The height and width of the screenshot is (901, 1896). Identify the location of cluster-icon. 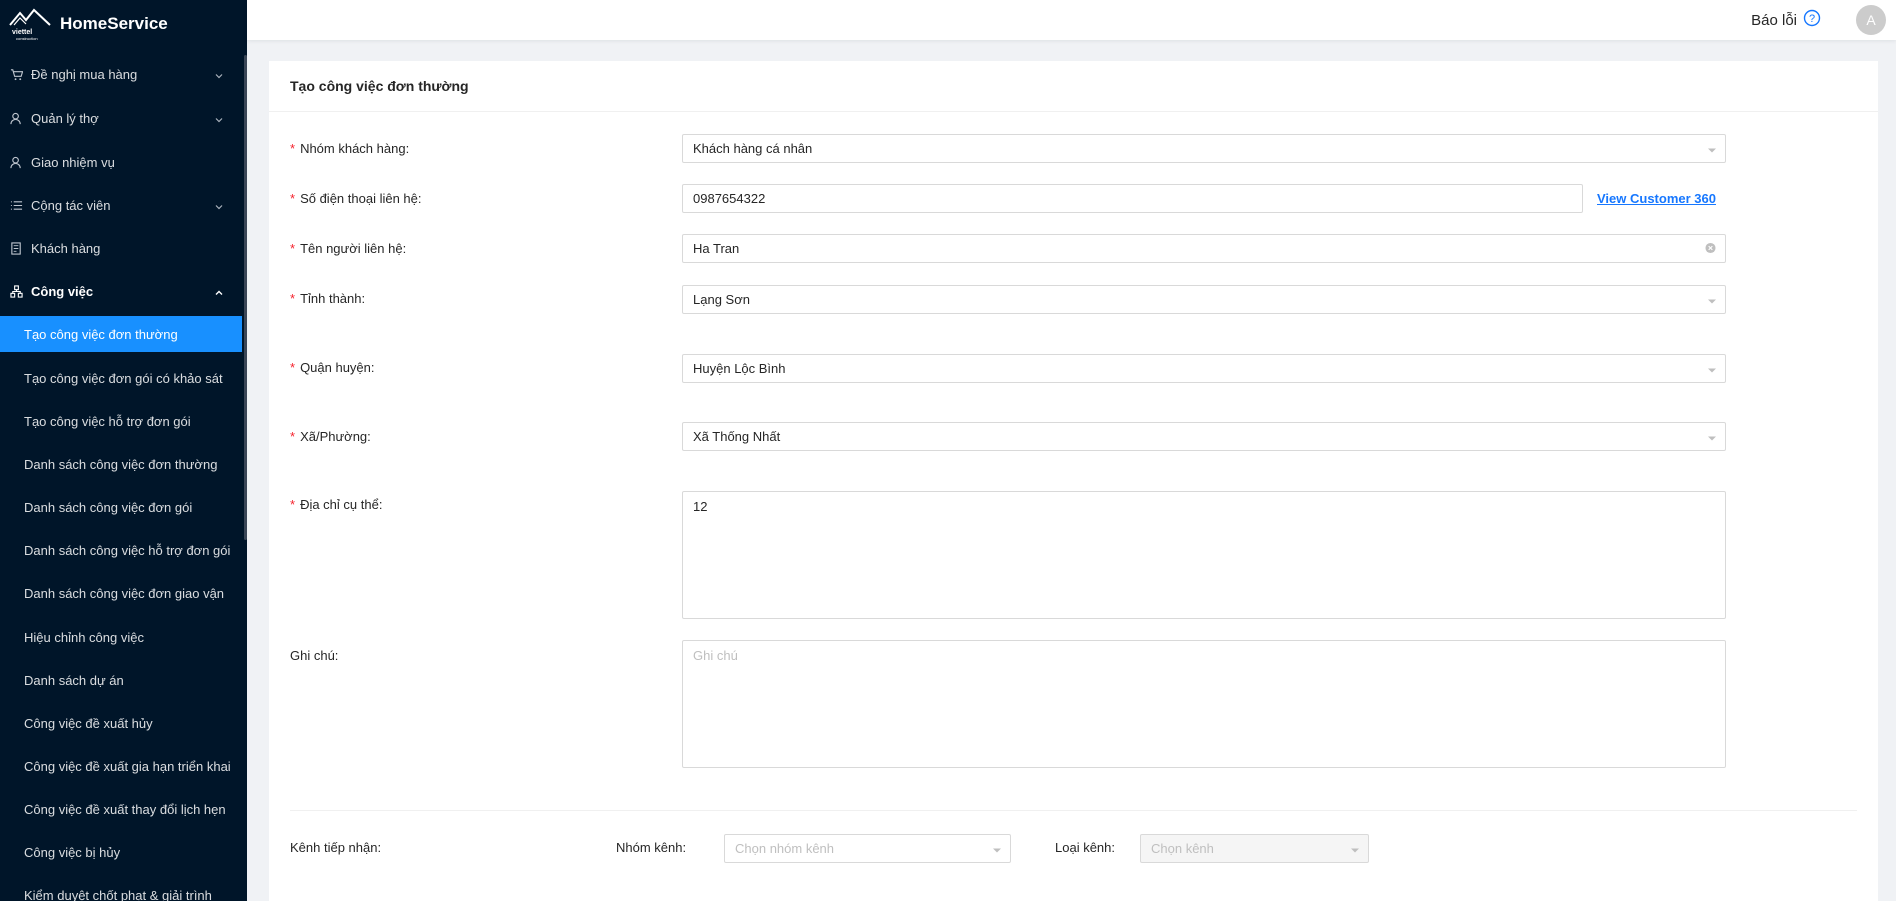
(16, 292).